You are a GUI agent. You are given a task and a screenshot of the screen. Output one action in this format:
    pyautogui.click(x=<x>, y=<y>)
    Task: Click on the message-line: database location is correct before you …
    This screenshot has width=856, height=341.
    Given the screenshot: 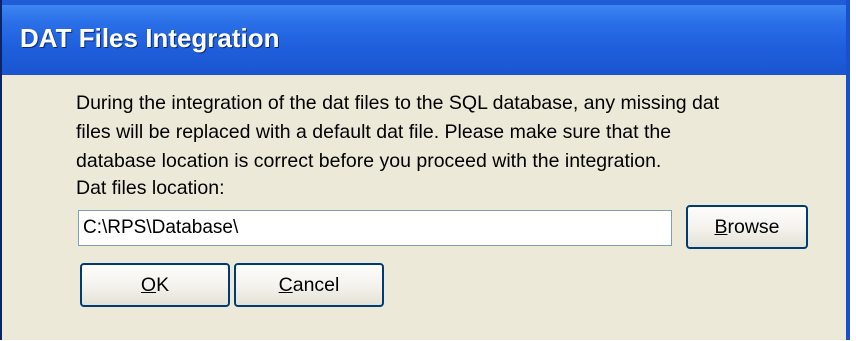 What is the action you would take?
    pyautogui.click(x=369, y=161)
    